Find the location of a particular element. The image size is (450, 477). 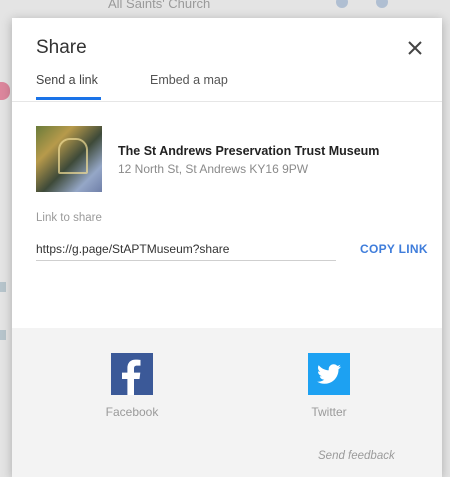

close-button is located at coordinates (415, 48).